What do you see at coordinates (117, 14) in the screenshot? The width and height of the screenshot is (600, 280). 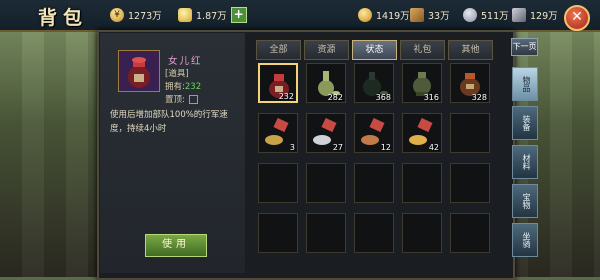 I see `coin-icon: ¥` at bounding box center [117, 14].